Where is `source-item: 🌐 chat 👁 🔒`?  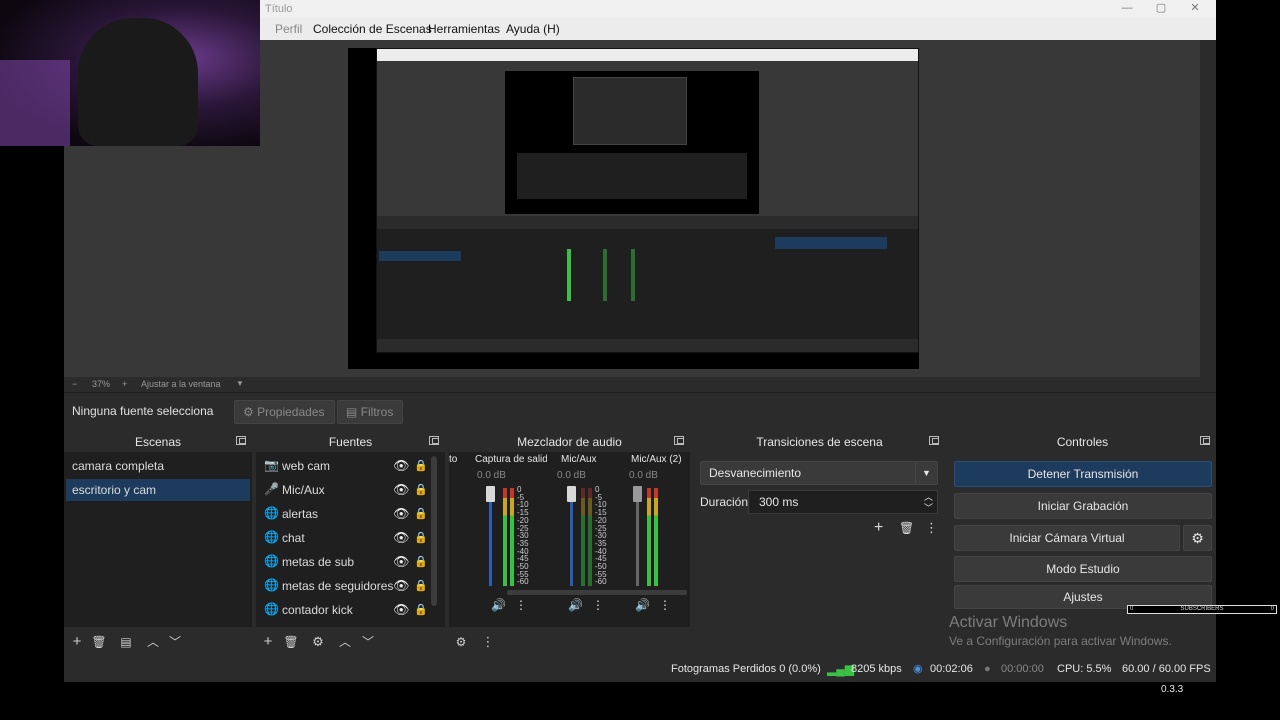
source-item: 🌐 chat 👁 🔒 is located at coordinates (344, 538).